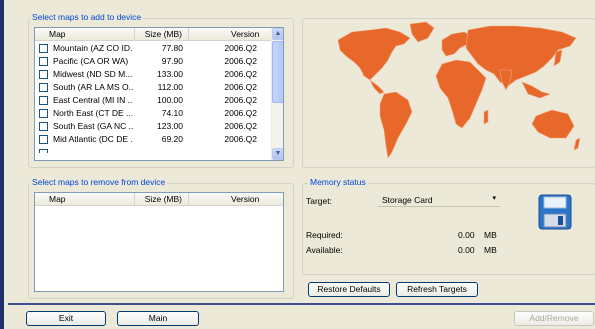  I want to click on remove-maps-list: Map Size (MB) Version, so click(159, 242).